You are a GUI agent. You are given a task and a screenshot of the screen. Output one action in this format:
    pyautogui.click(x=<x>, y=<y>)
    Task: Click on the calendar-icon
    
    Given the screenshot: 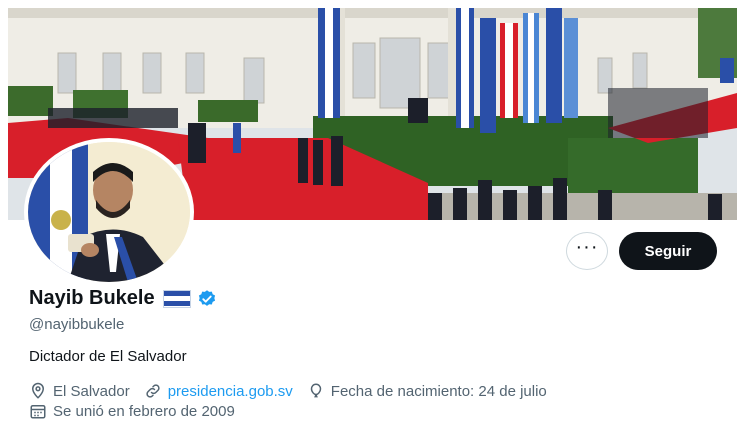 What is the action you would take?
    pyautogui.click(x=38, y=412)
    